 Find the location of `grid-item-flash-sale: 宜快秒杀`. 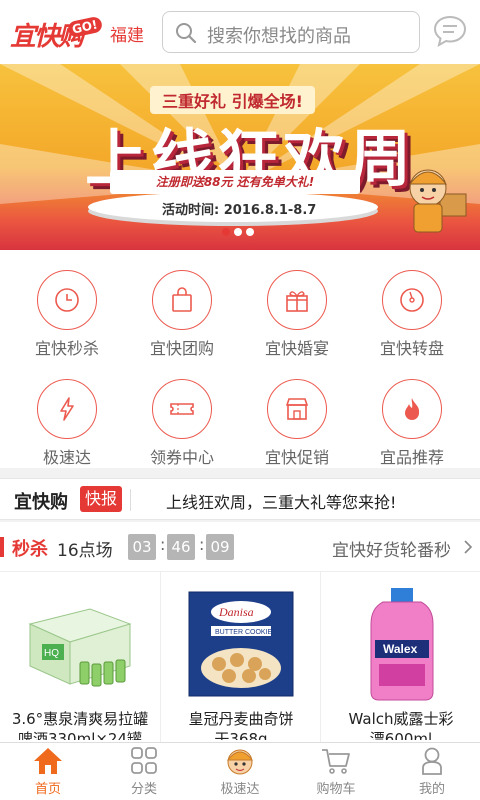

grid-item-flash-sale: 宜快秒杀 is located at coordinates (67, 304).